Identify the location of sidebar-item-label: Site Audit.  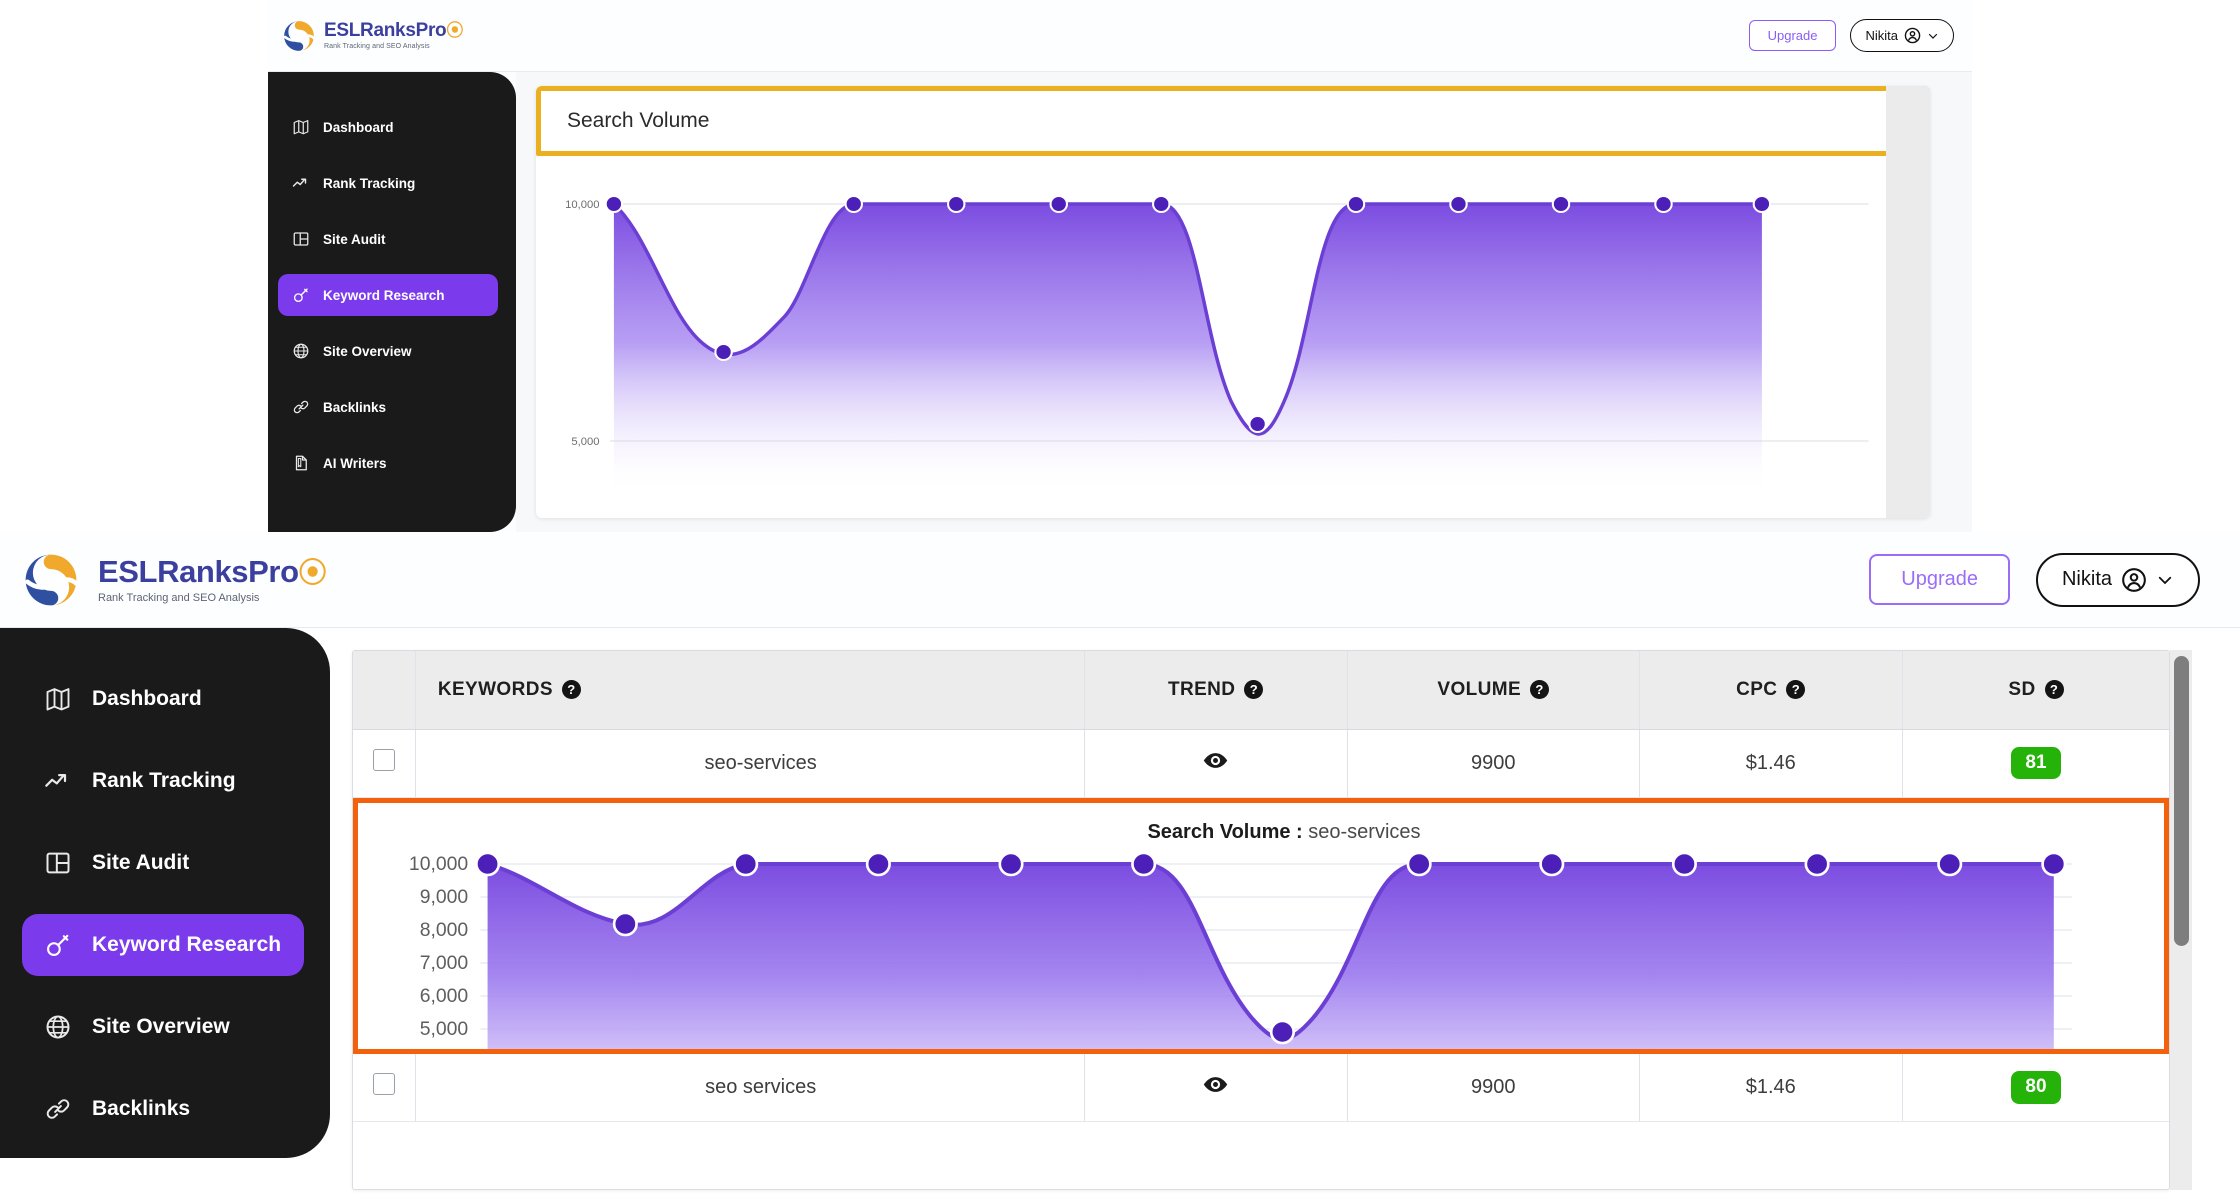
(354, 239).